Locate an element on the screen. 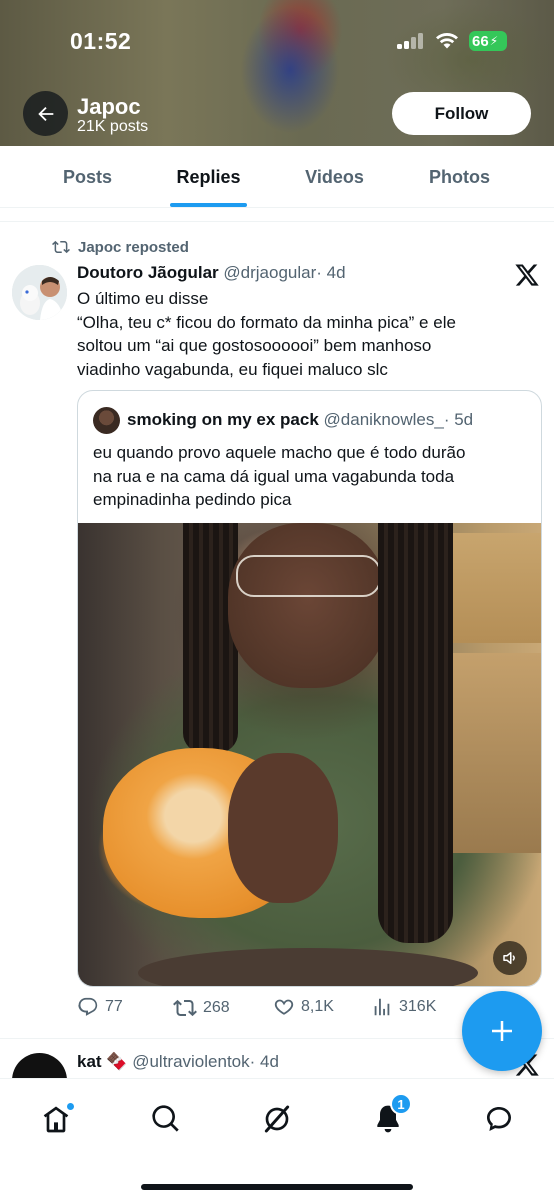 Image resolution: width=554 pixels, height=1200 pixels. video-scene-plate is located at coordinates (308, 967).